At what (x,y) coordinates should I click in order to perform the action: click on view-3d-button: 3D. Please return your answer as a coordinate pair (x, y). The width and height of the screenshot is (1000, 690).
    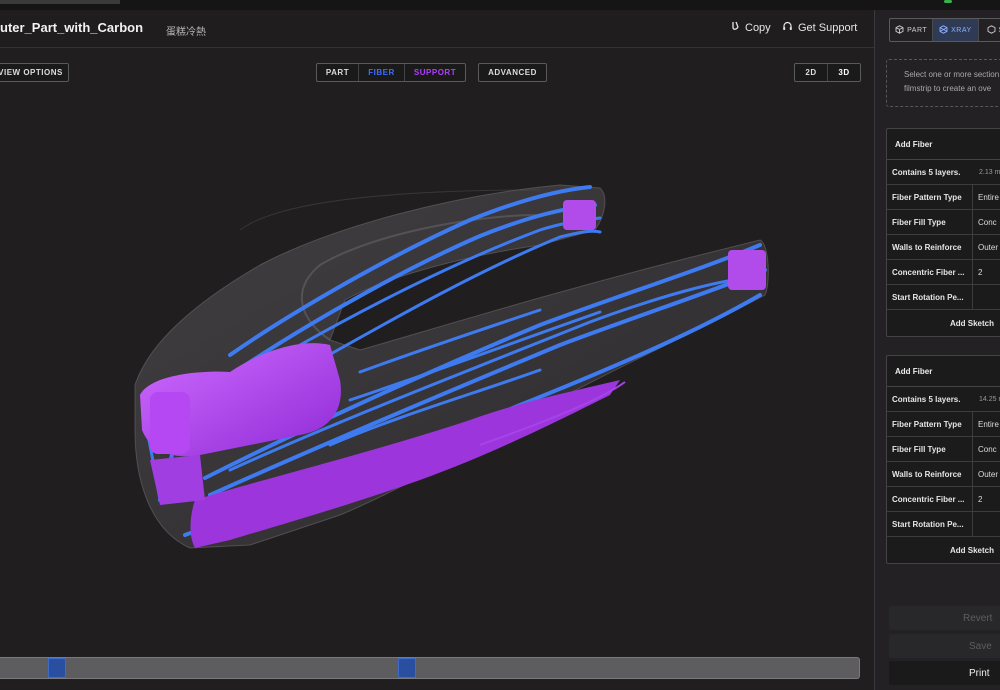
    Looking at the image, I should click on (844, 72).